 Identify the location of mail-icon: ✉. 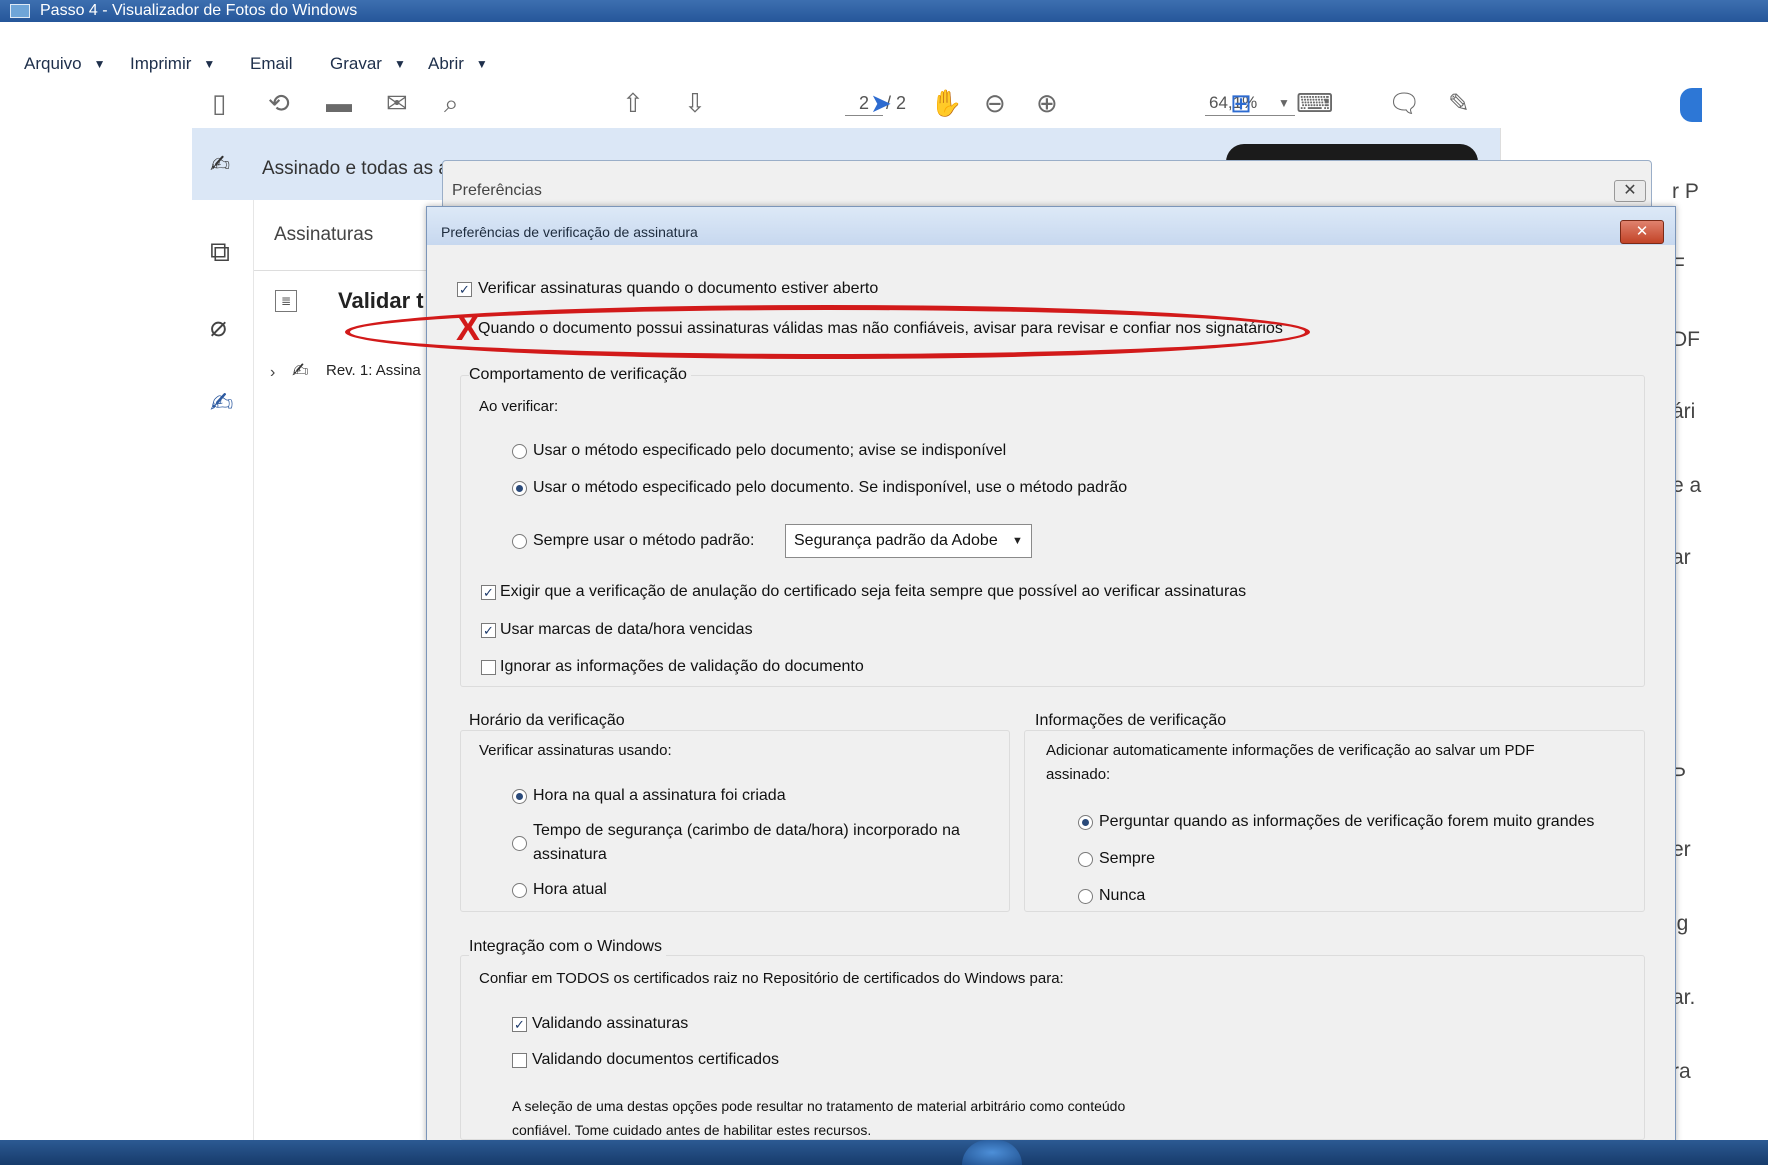
(397, 103).